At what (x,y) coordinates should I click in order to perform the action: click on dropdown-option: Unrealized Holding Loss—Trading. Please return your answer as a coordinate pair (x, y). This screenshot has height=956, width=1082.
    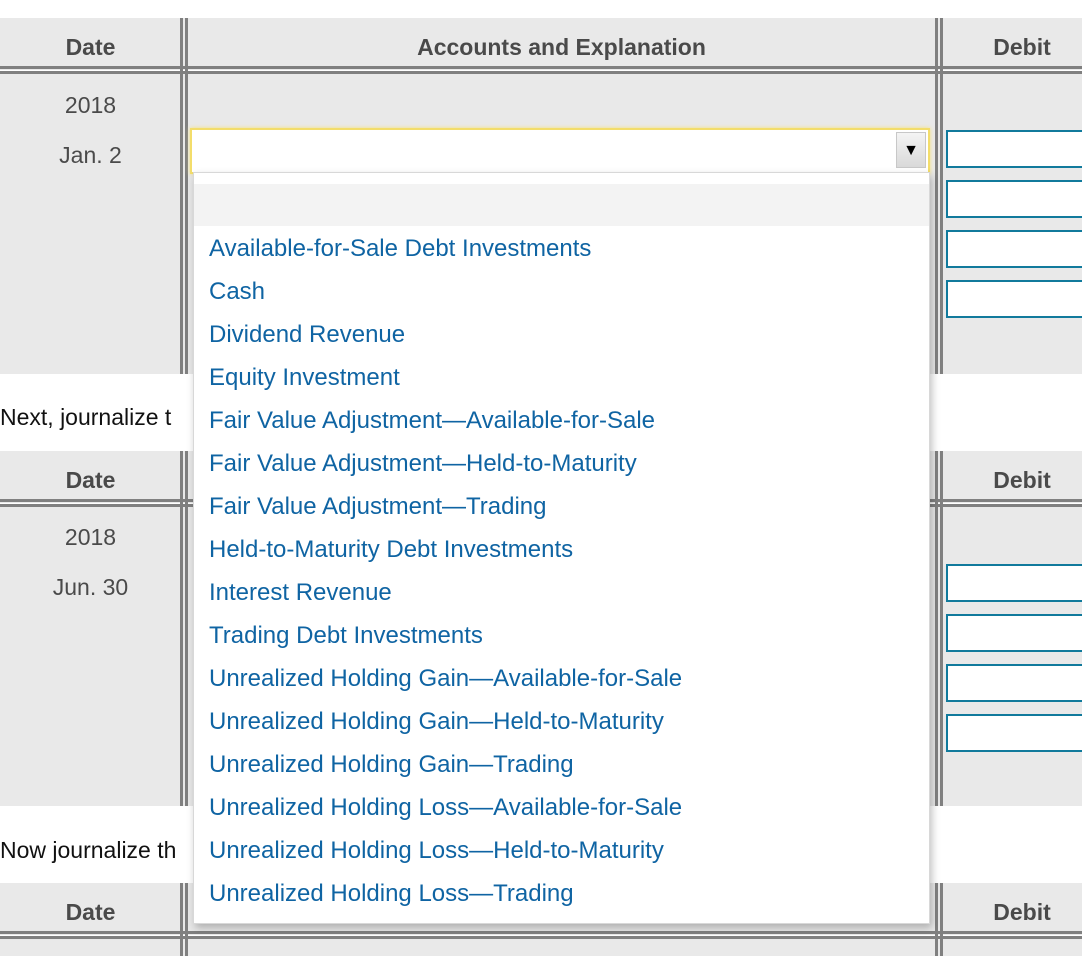
    Looking at the image, I should click on (391, 893).